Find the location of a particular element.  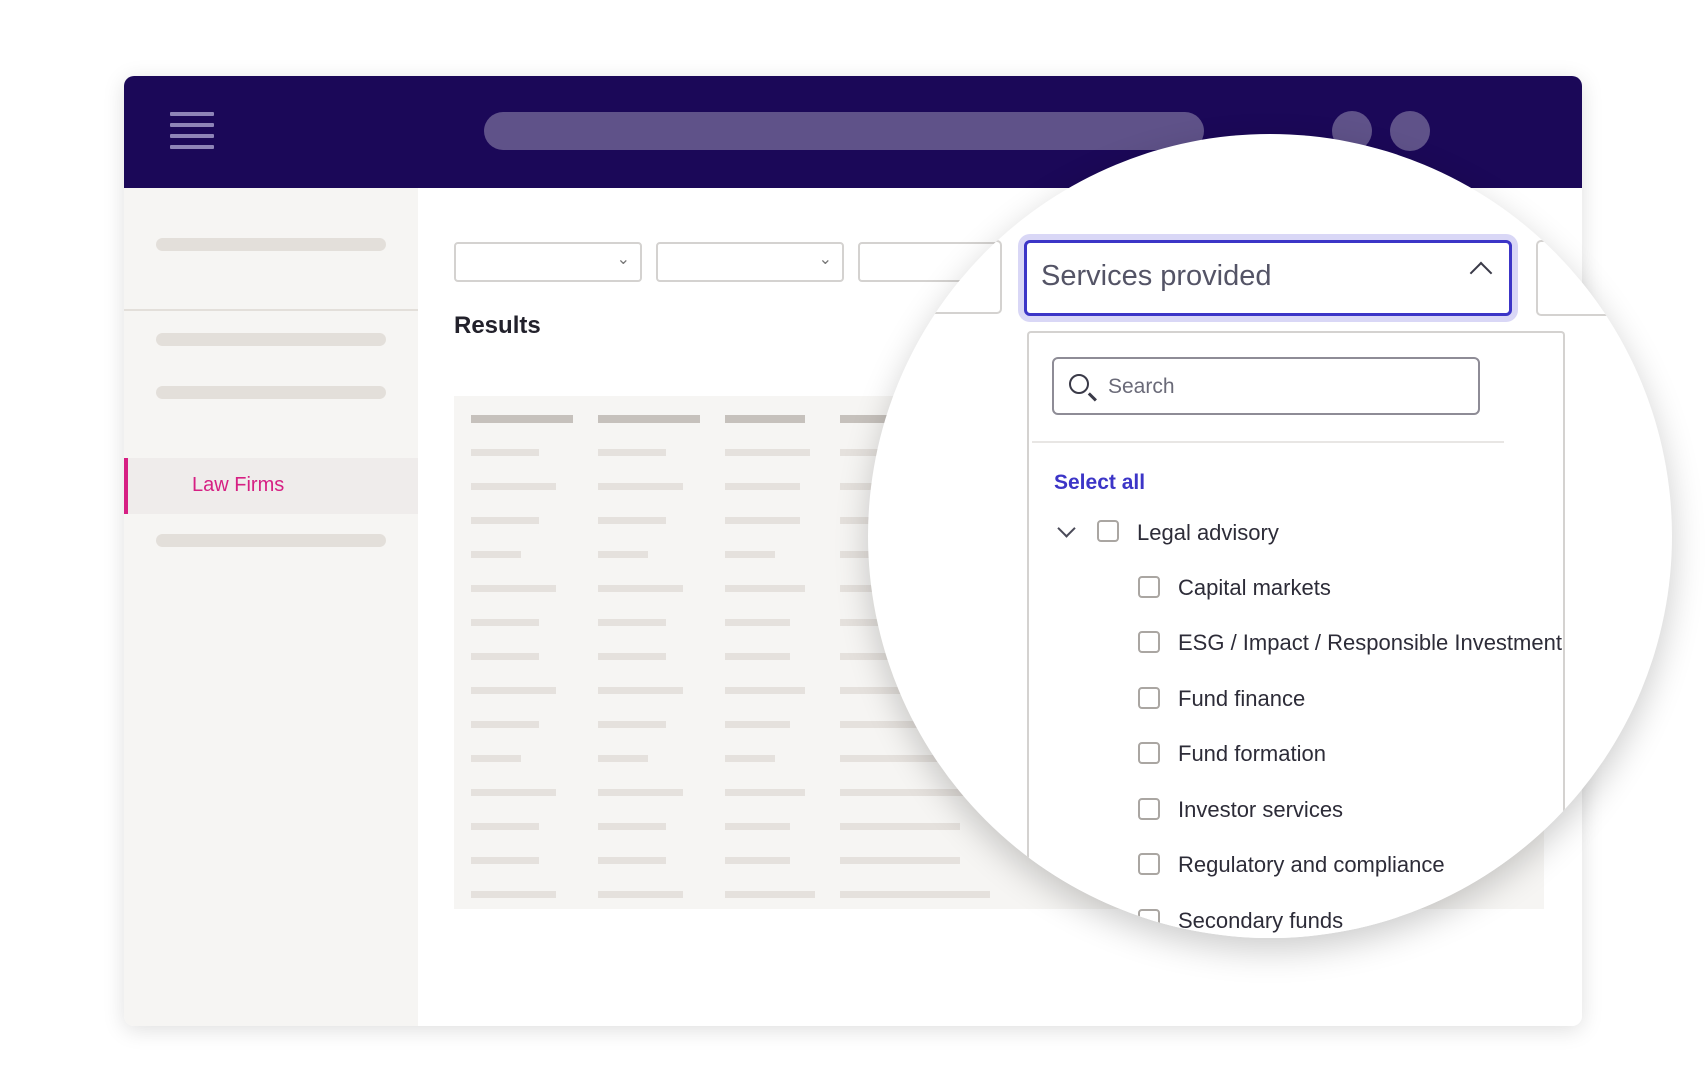

dropdown-label: Services provided is located at coordinates (1156, 276).